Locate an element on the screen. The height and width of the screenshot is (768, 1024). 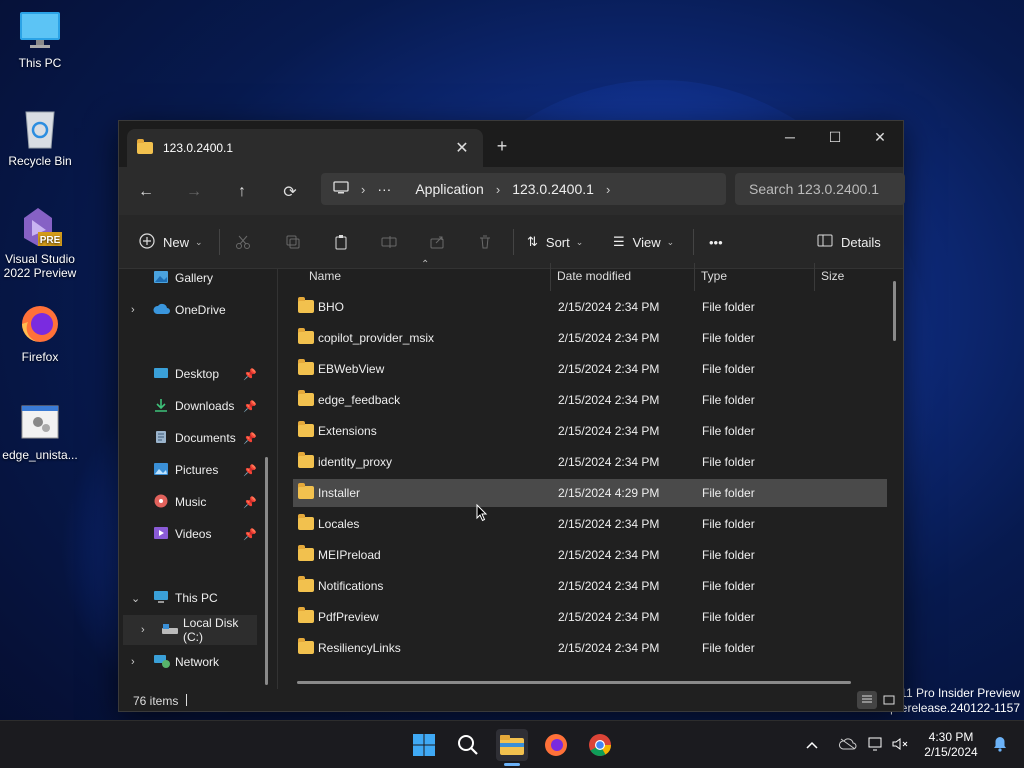
table-row: EBWebView 2/15/2024 2:34 PM File folder is located at coordinates (590, 369).